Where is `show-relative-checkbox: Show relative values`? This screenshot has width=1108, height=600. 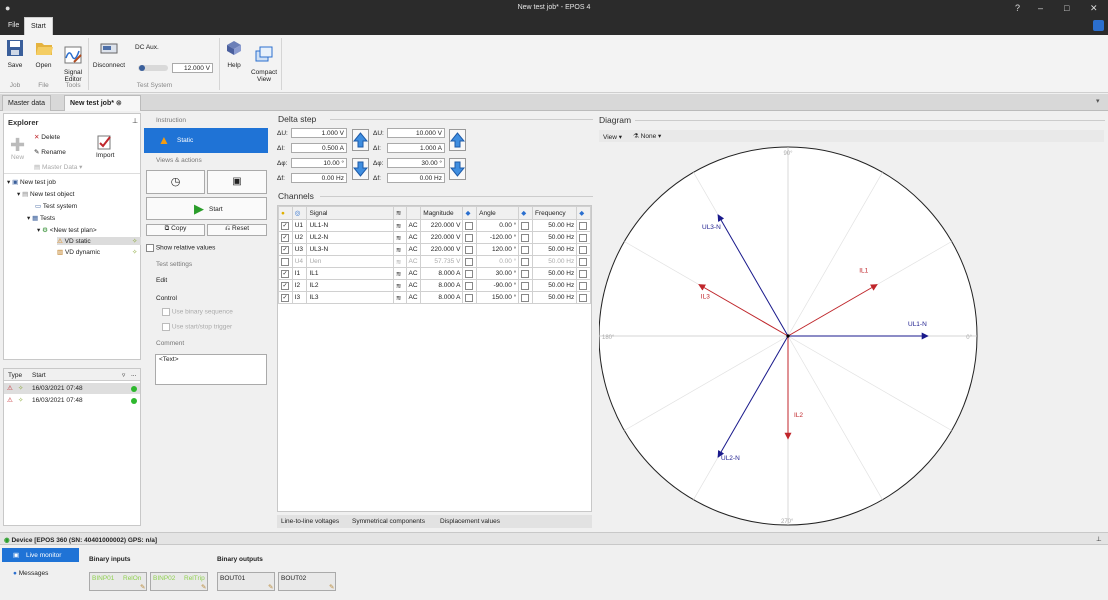 show-relative-checkbox: Show relative values is located at coordinates (180, 248).